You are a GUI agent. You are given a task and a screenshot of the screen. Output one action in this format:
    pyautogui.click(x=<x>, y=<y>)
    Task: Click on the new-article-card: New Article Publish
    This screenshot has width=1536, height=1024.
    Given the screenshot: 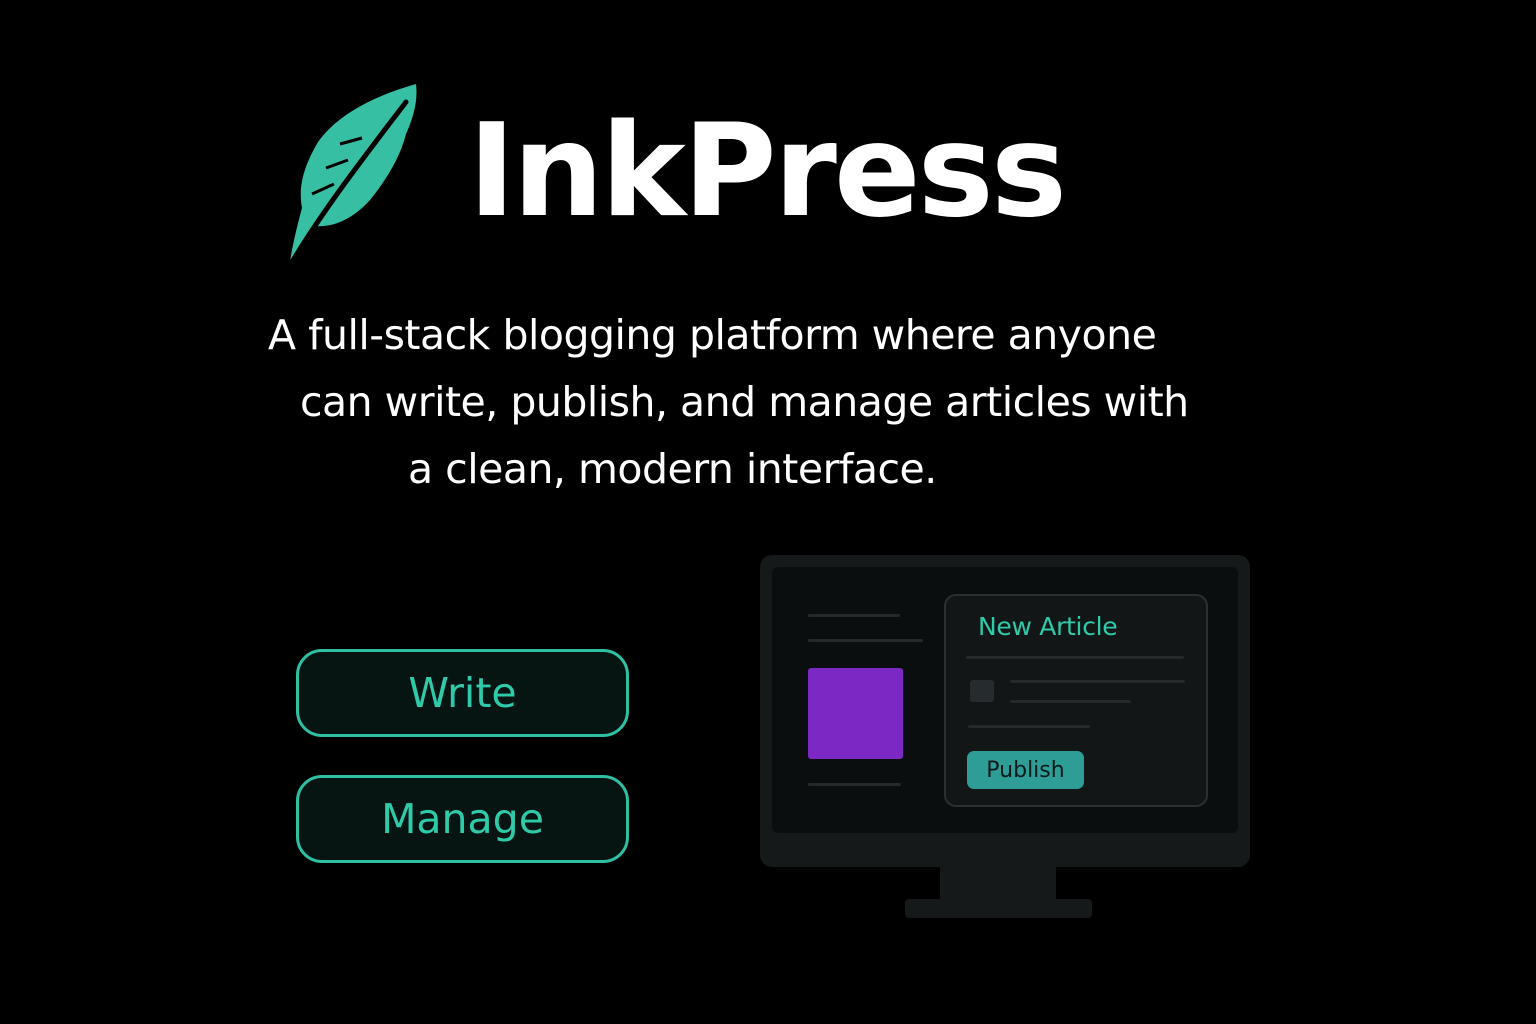 What is the action you would take?
    pyautogui.click(x=1076, y=700)
    